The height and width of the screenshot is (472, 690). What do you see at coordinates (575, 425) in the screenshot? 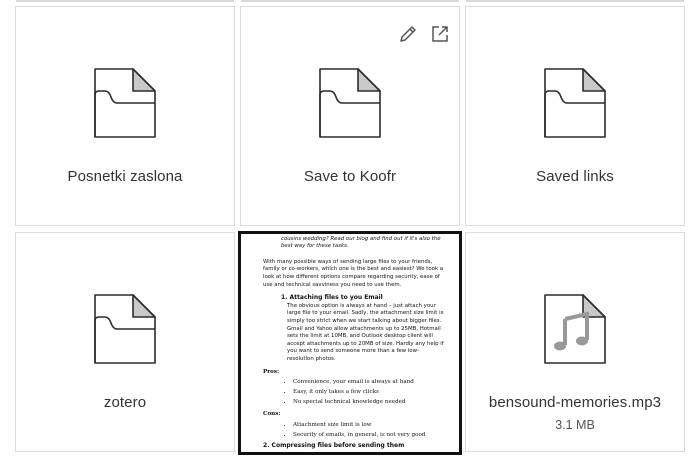
I see `file-size: 3.1 MB` at bounding box center [575, 425].